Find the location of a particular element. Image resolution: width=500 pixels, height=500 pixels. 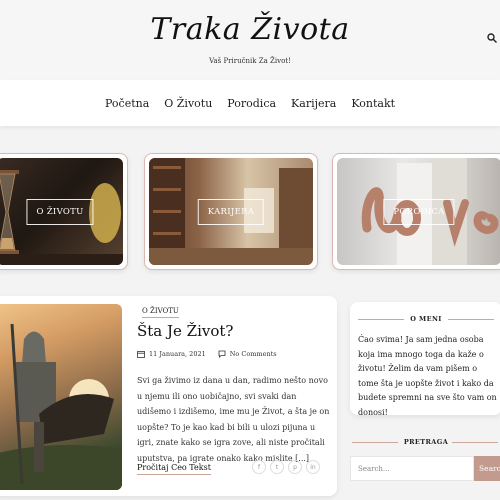

post-category-link: O ŽIVOTU is located at coordinates (160, 312).